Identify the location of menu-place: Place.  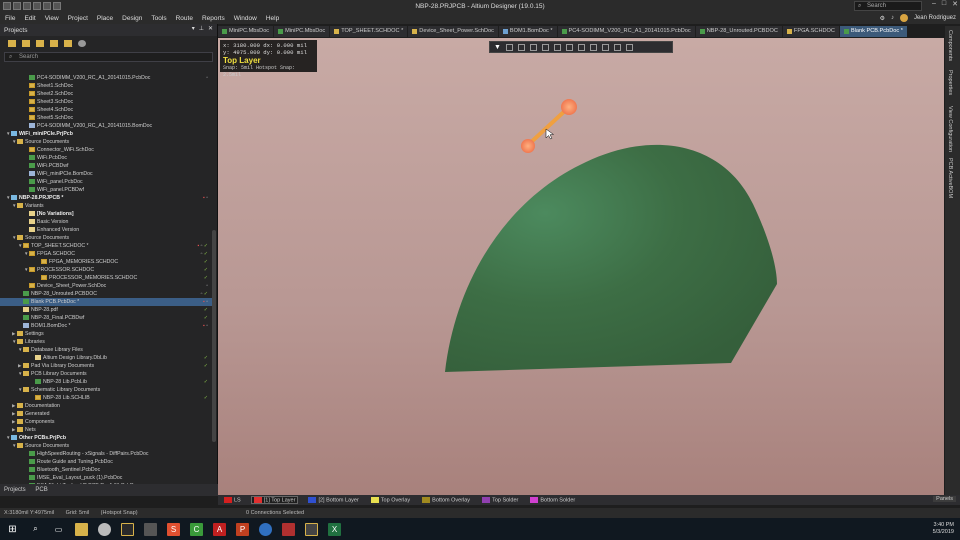
(105, 18).